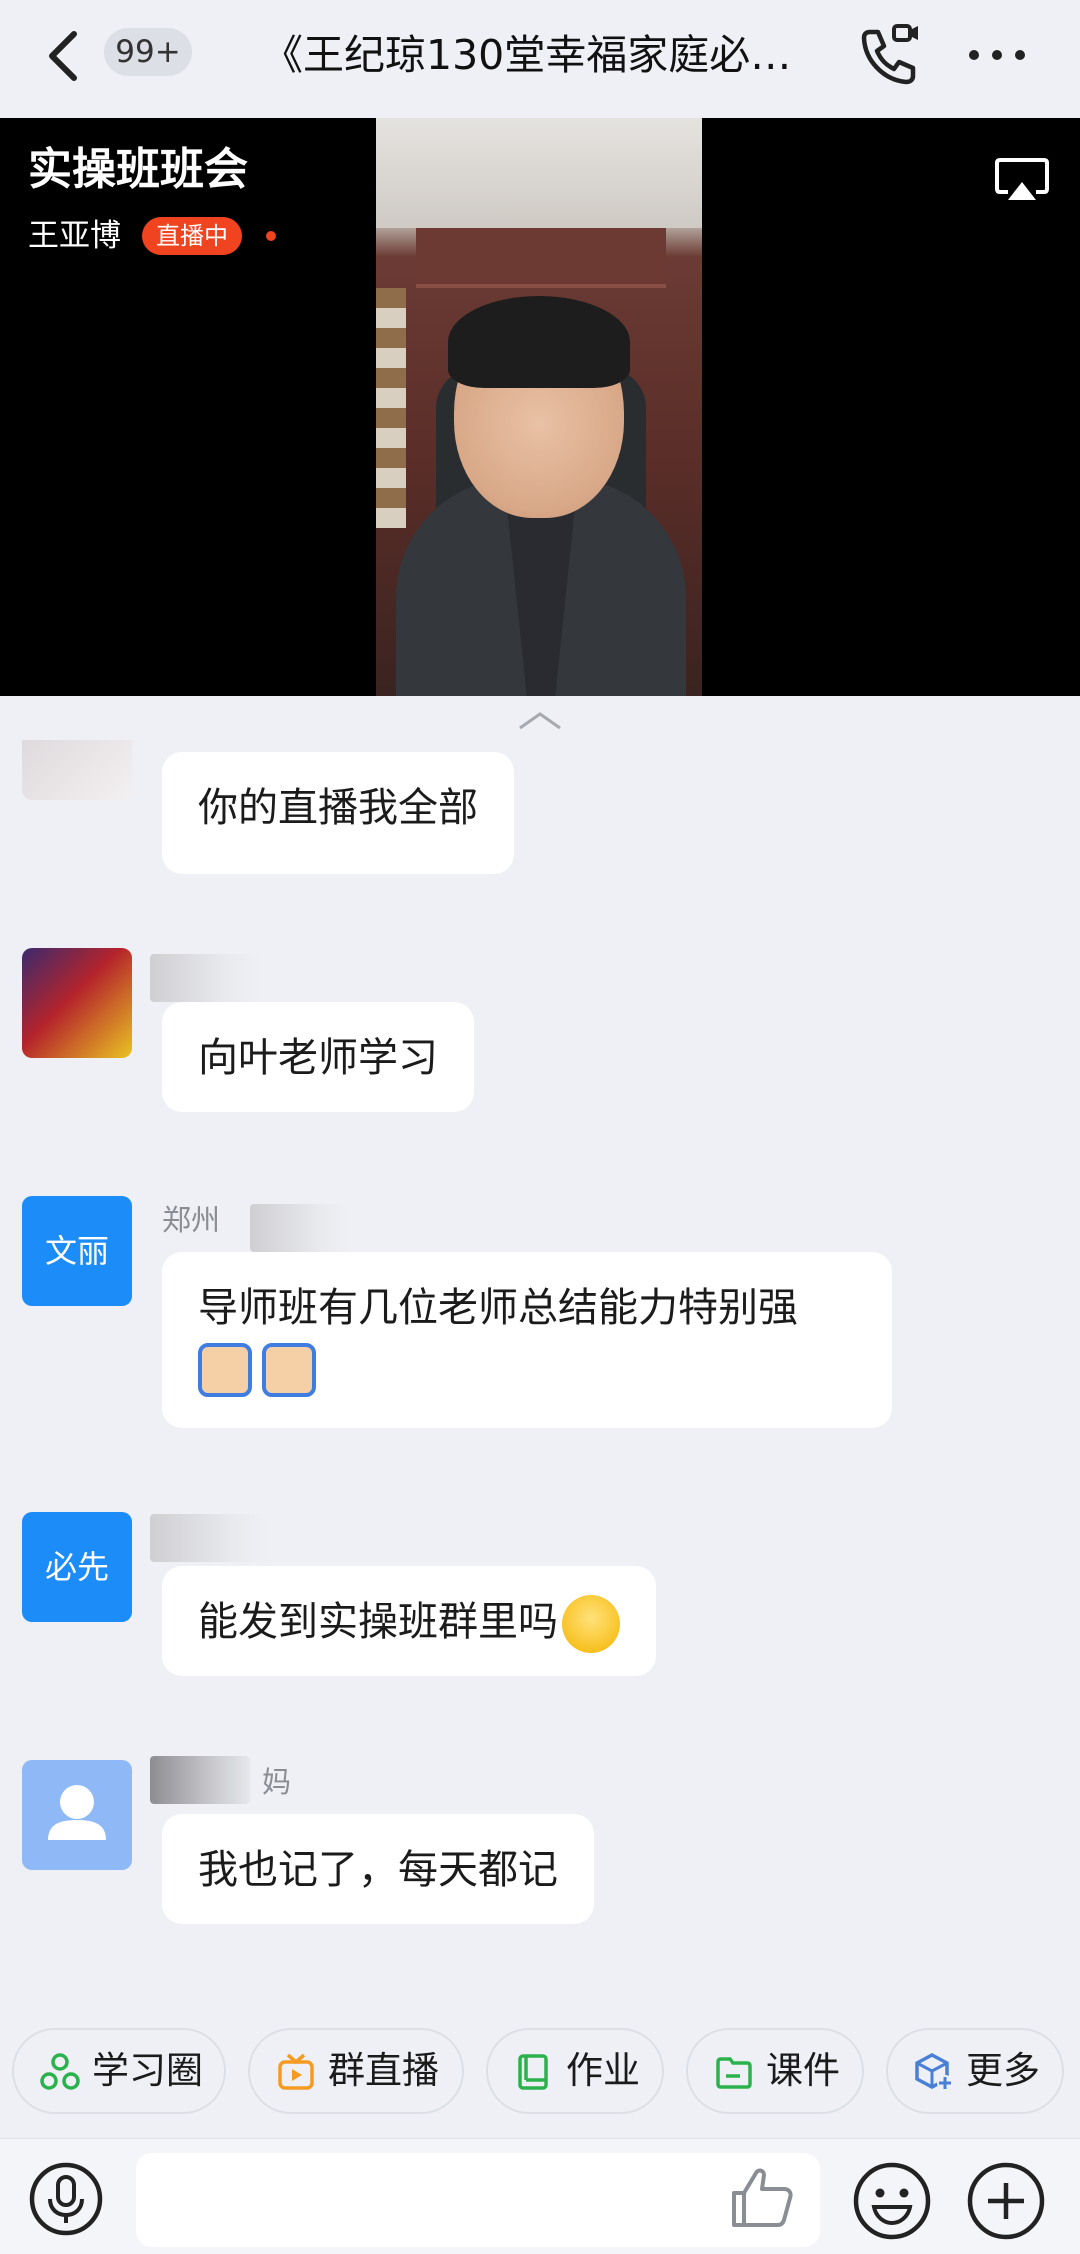 Image resolution: width=1080 pixels, height=2254 pixels. I want to click on book-icon, so click(533, 2072).